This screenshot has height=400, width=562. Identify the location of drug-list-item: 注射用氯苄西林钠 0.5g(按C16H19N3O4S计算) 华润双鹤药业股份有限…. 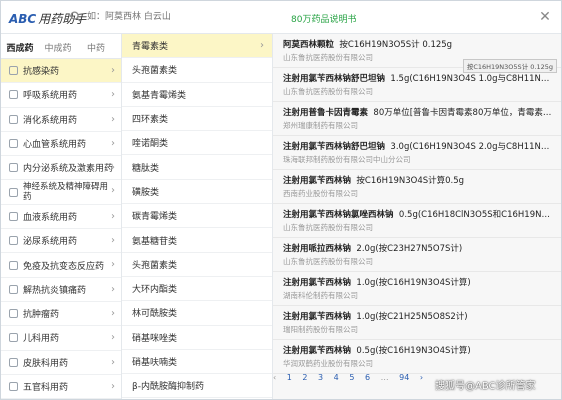
(417, 357).